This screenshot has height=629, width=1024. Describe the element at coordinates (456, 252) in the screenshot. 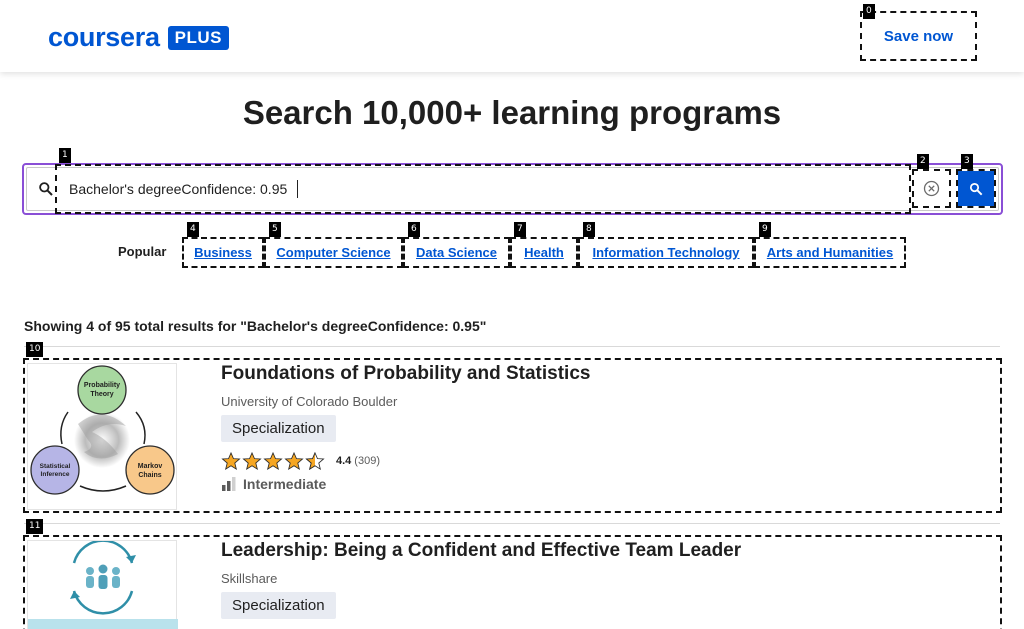

I see `popular-data-science-link: Data Science` at that location.